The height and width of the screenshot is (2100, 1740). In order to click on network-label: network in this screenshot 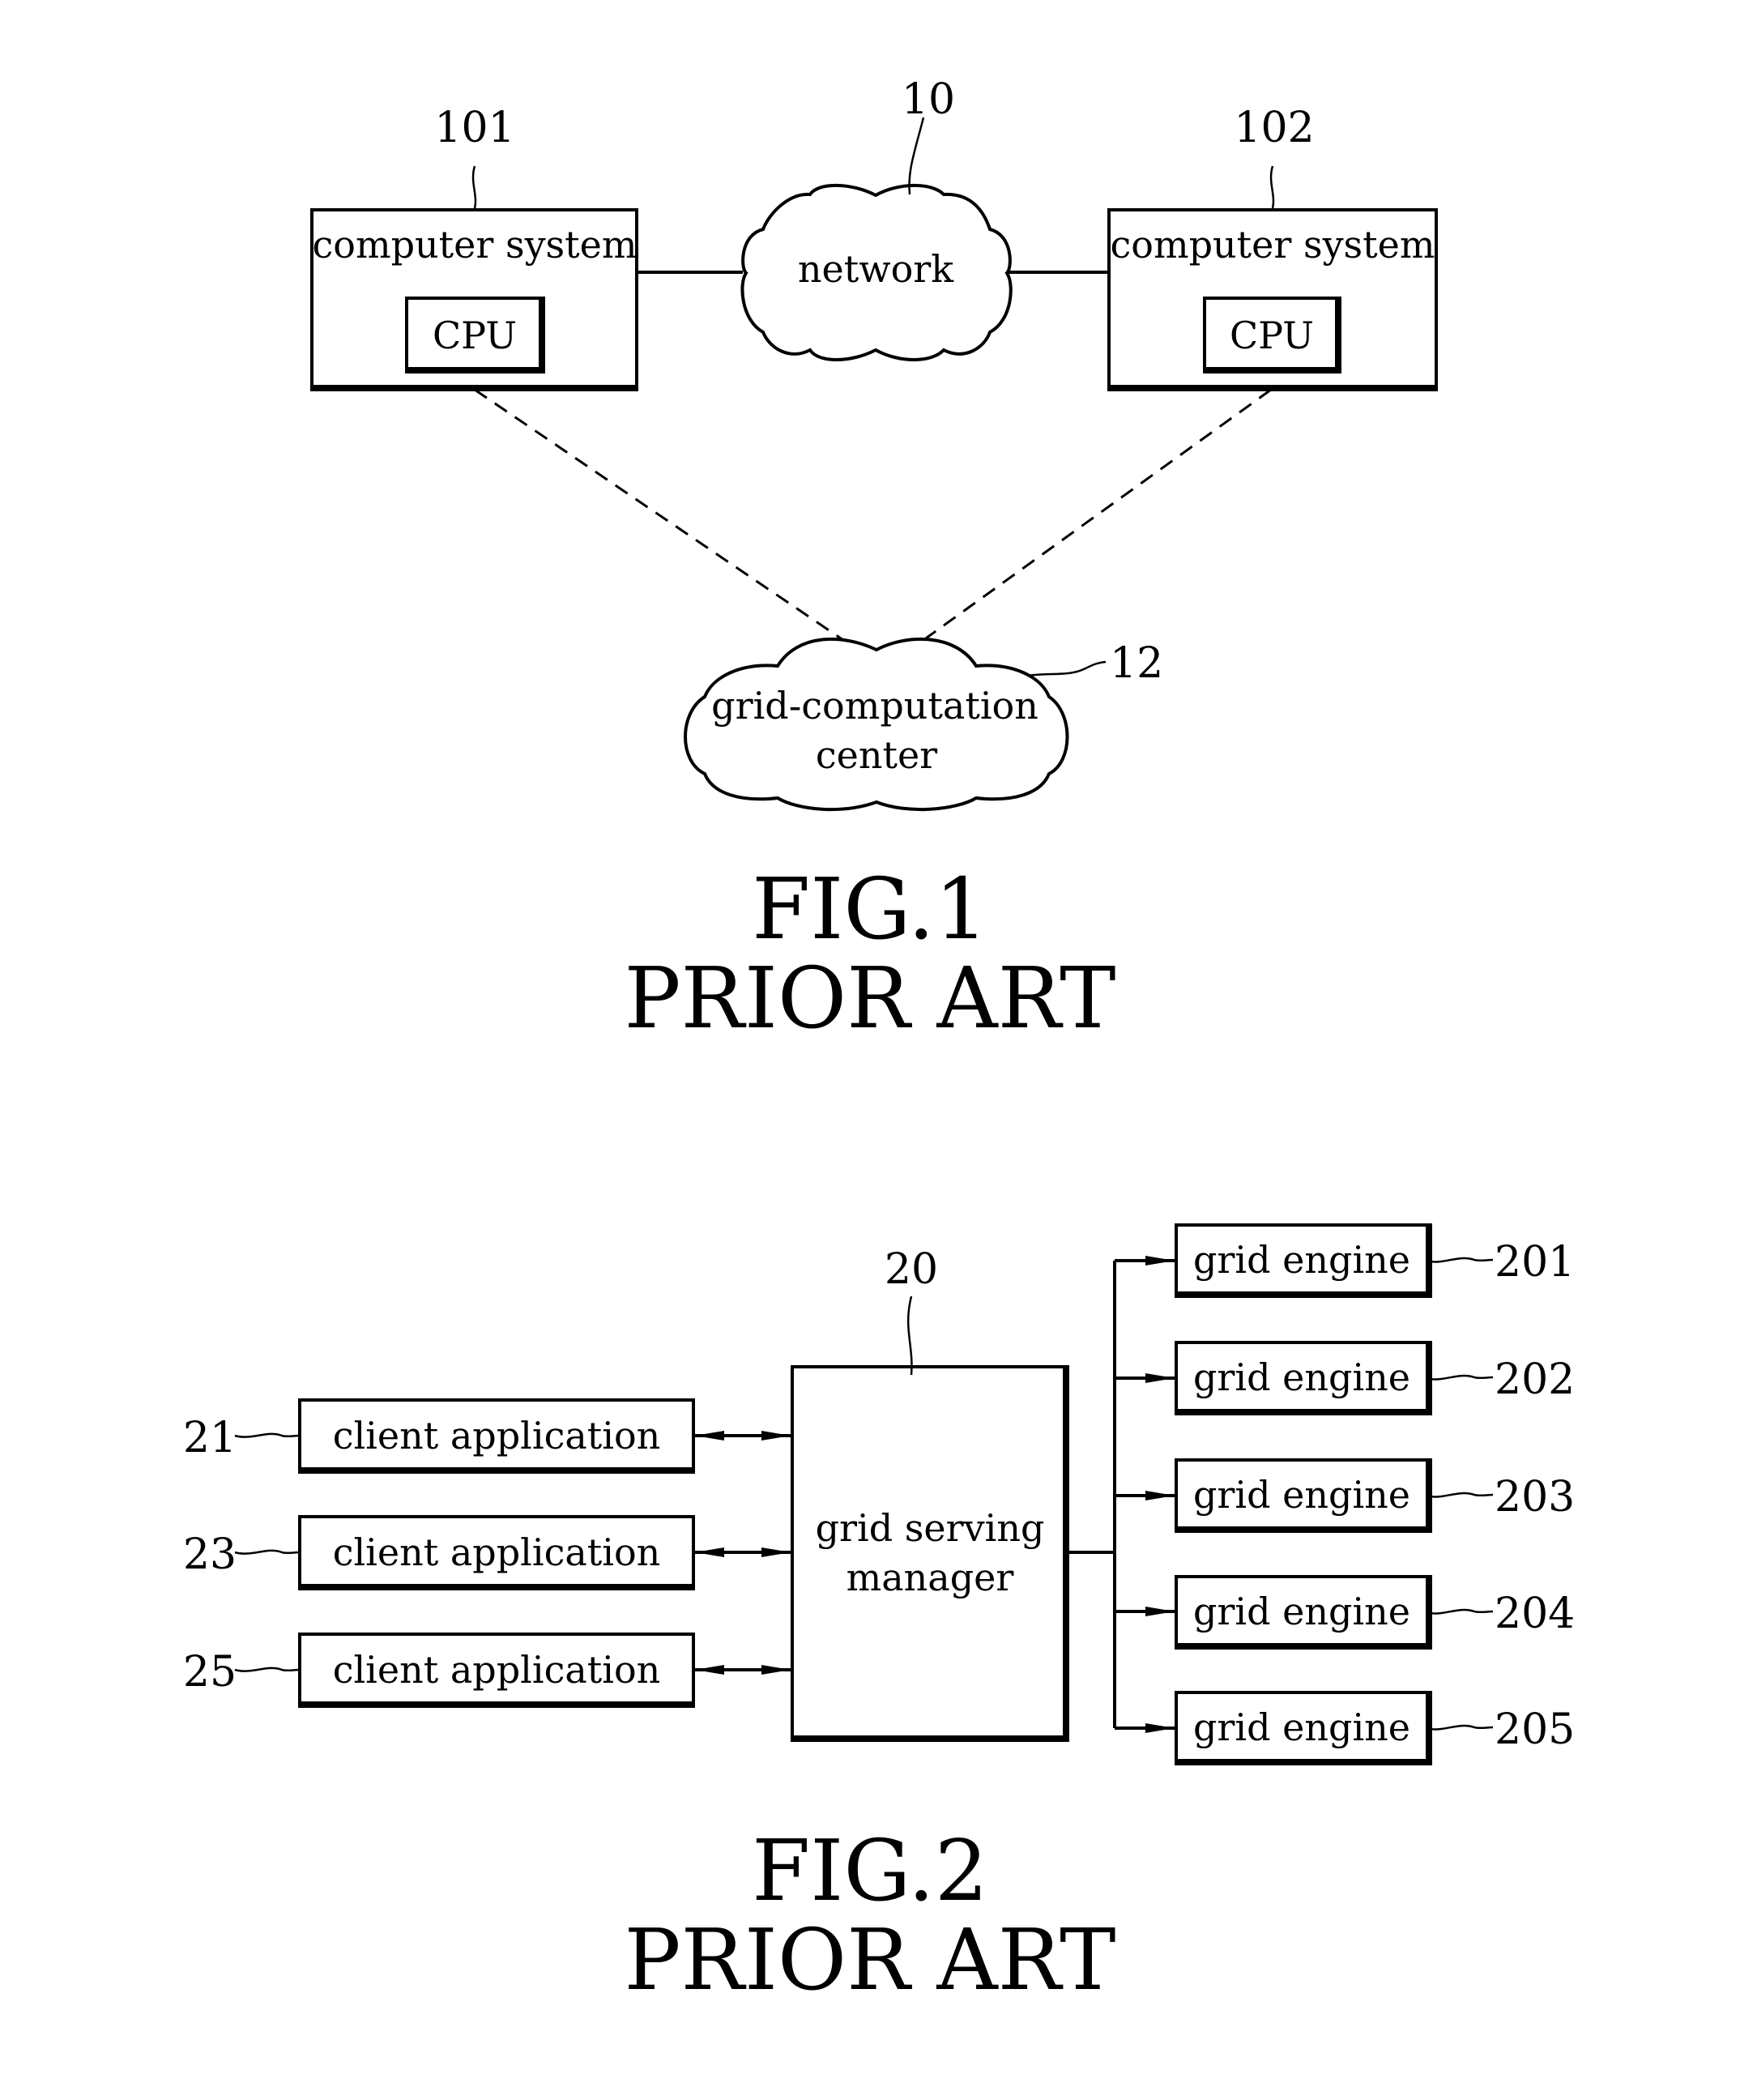, I will do `click(876, 269)`.